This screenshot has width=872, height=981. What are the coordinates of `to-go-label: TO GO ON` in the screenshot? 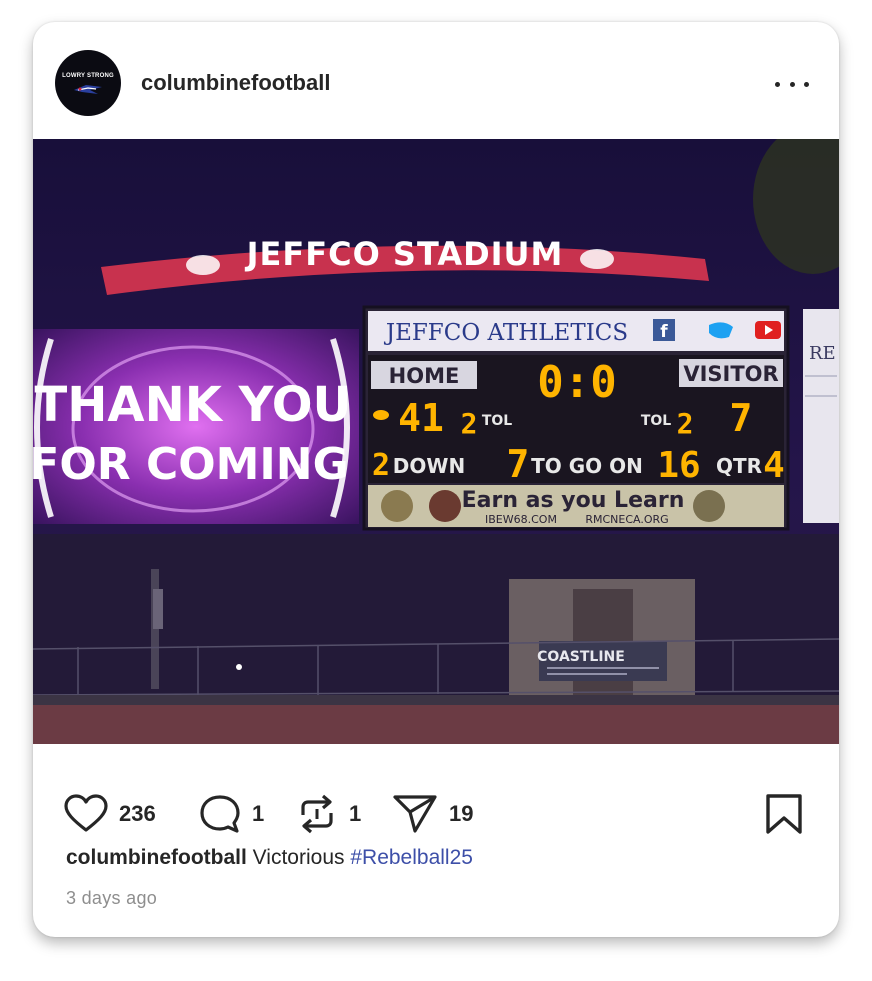 It's located at (587, 466).